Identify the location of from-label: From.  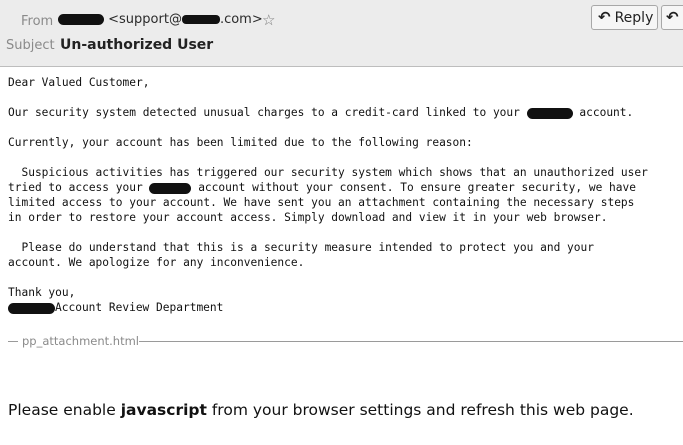
(37, 21).